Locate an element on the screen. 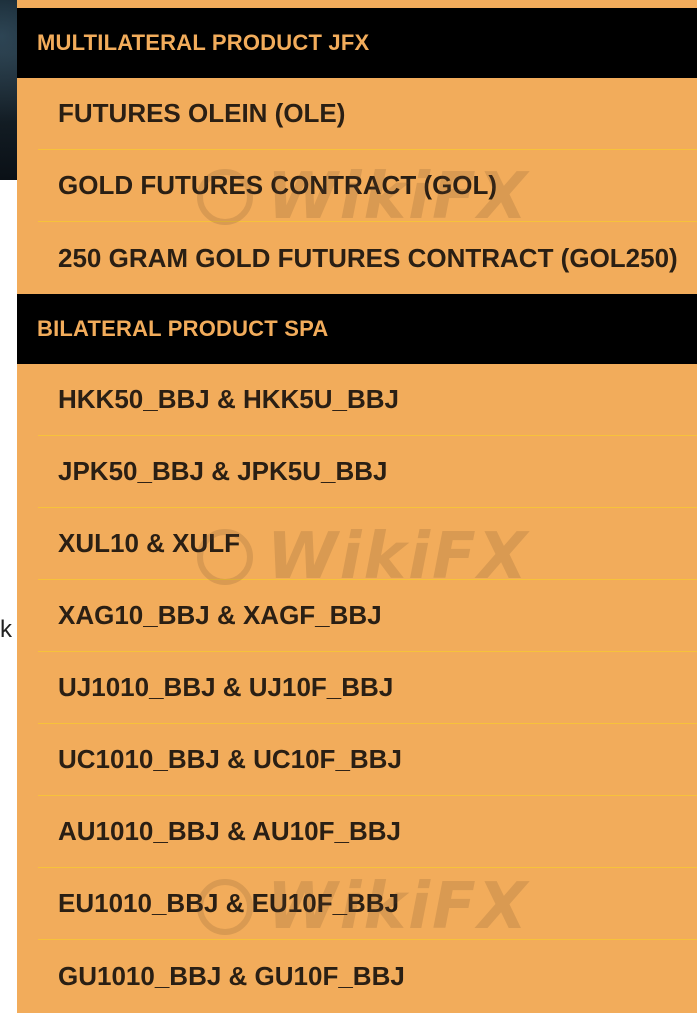 The width and height of the screenshot is (697, 1013). menu-top-bar is located at coordinates (357, 4).